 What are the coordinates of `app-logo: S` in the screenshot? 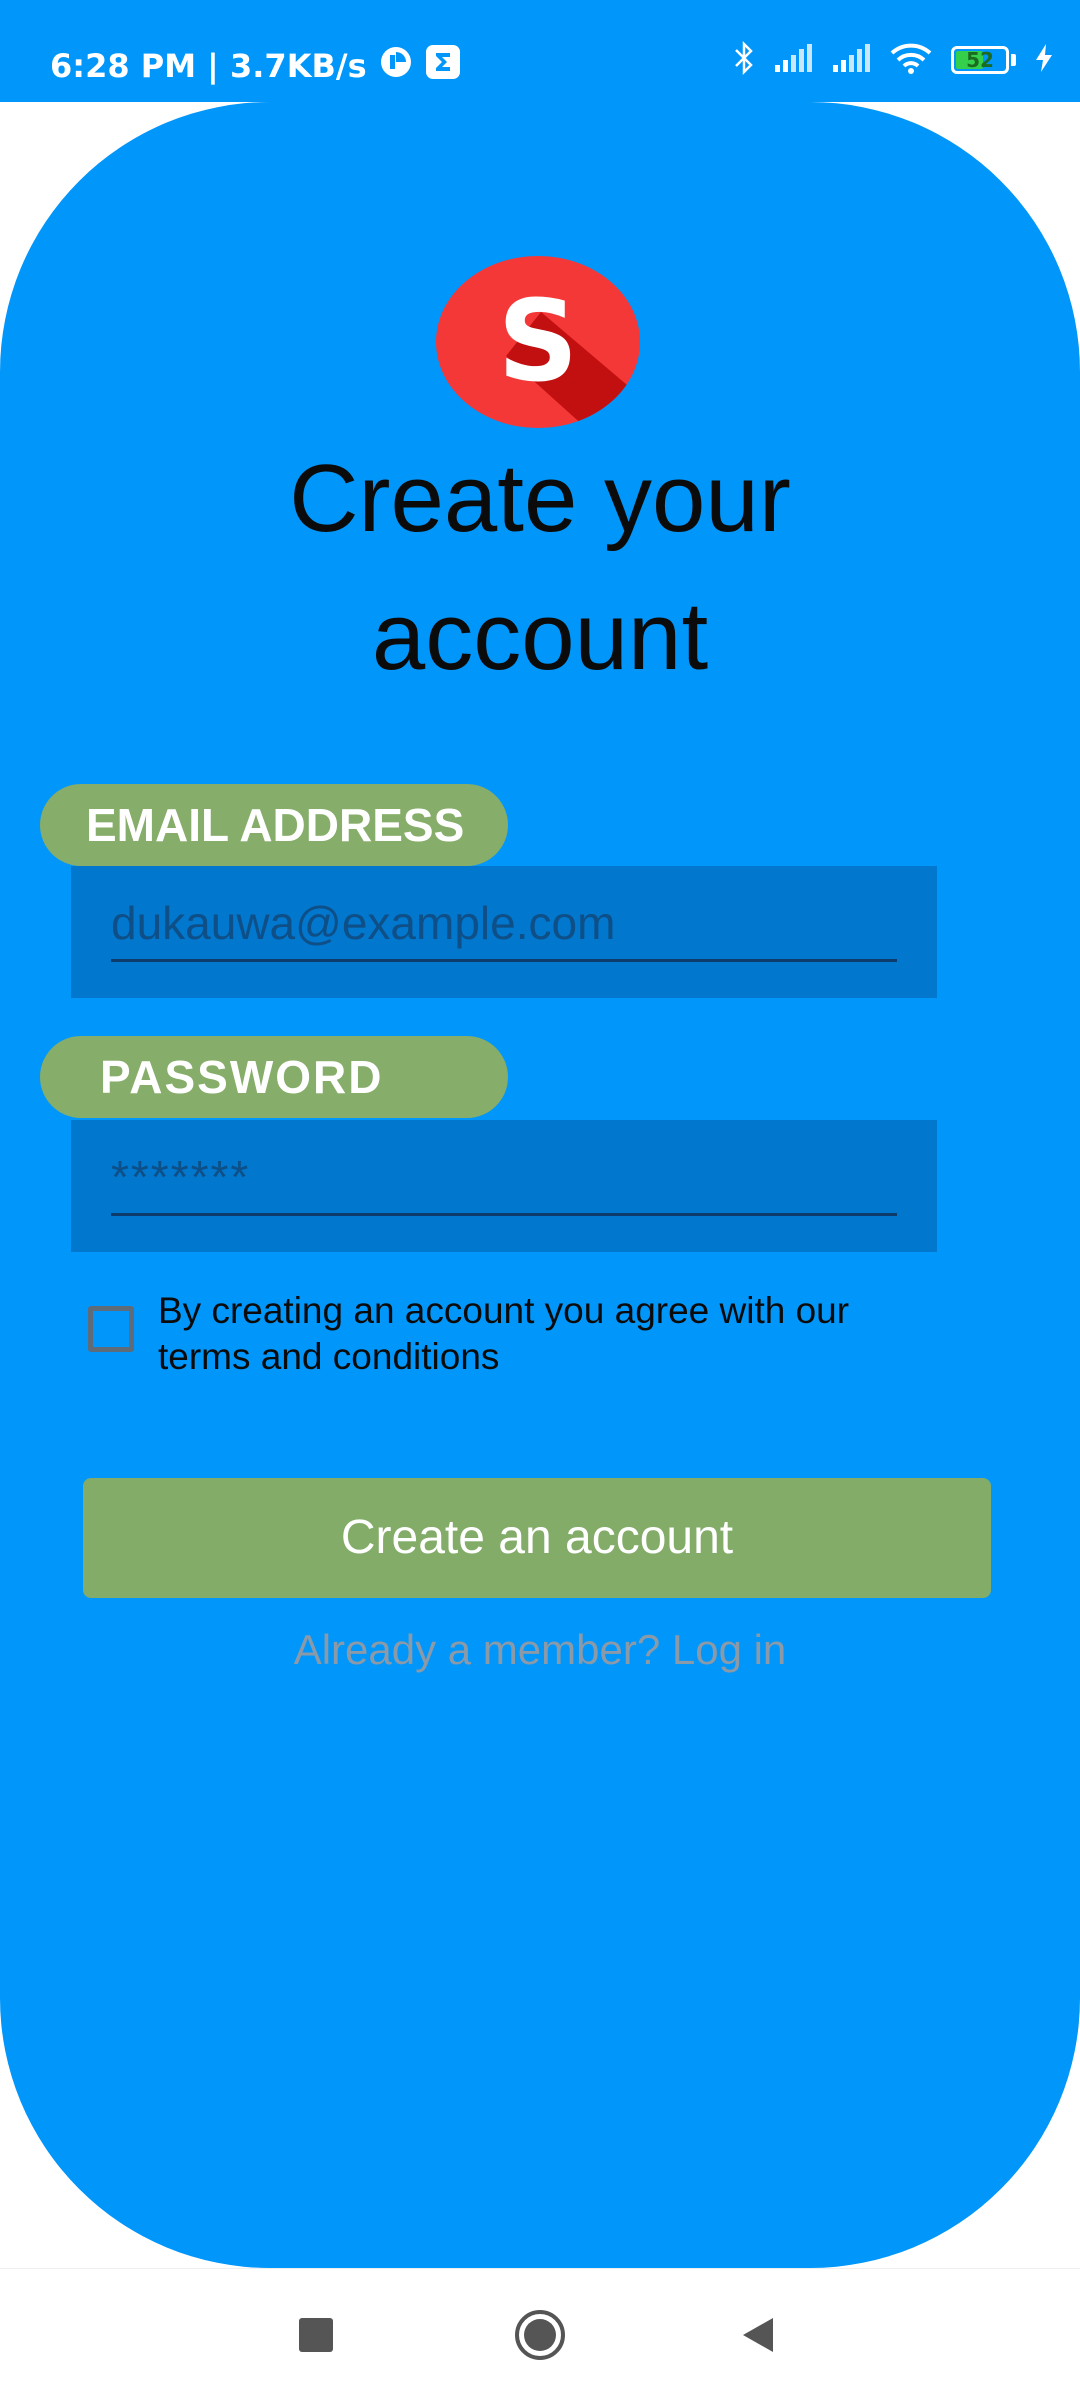 It's located at (538, 342).